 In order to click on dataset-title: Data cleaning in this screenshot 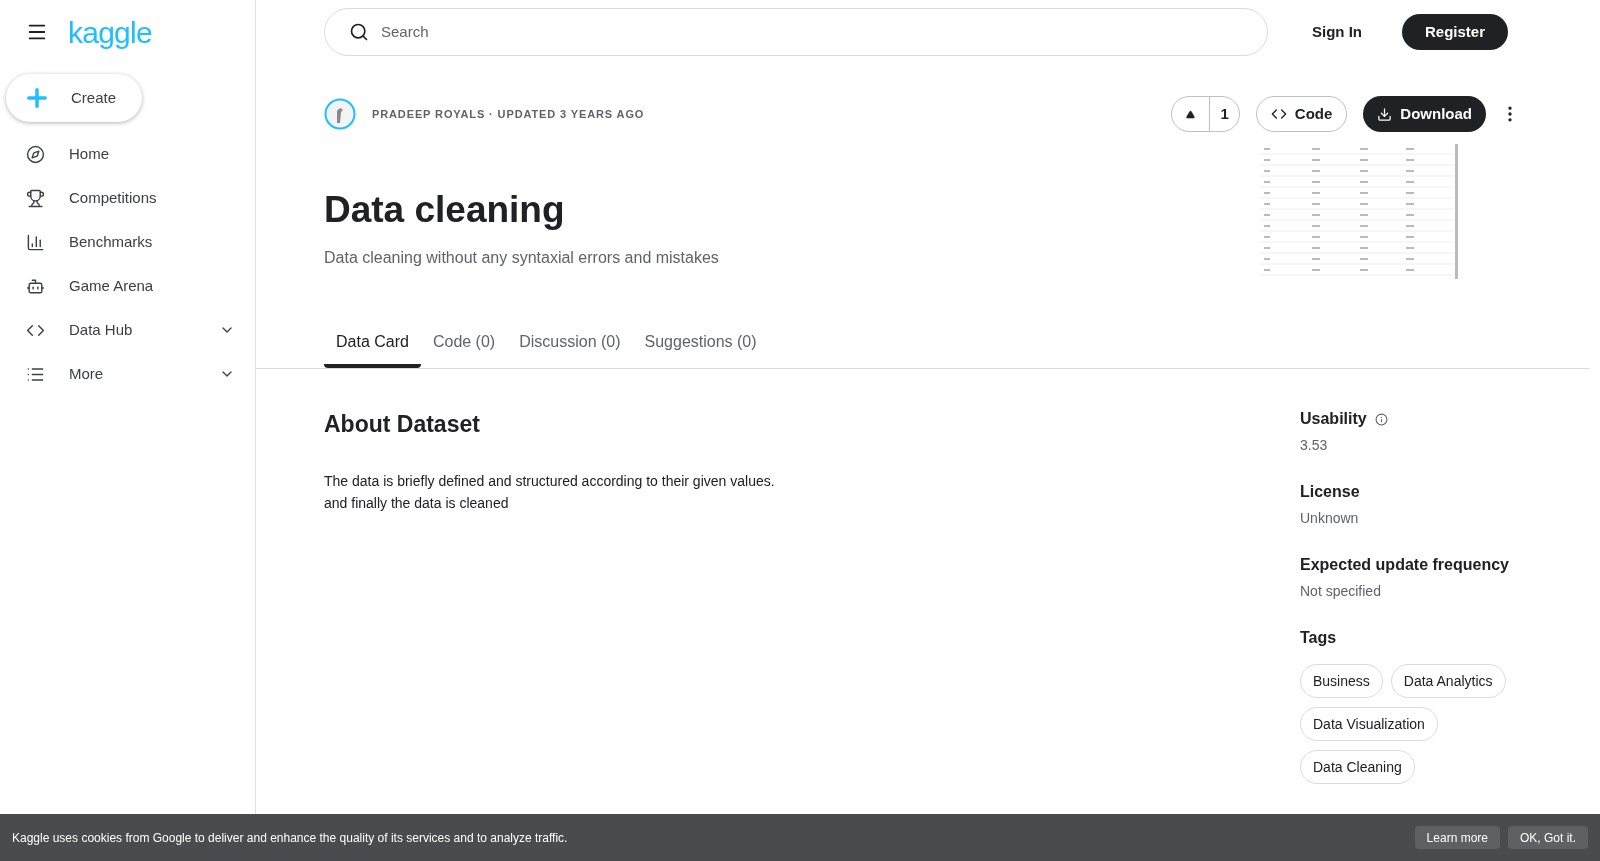, I will do `click(445, 210)`.